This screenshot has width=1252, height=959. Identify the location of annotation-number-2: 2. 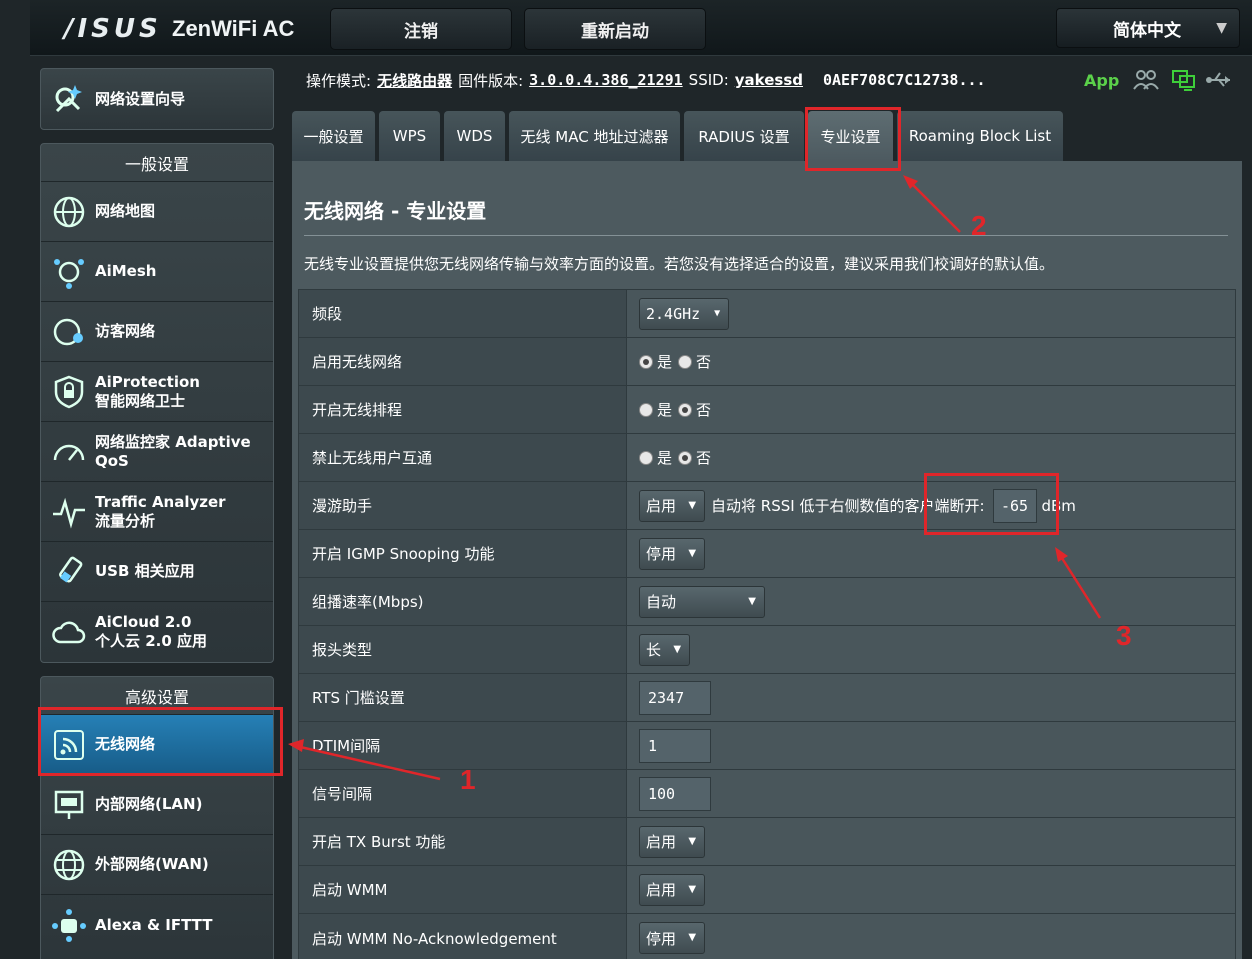
(979, 225).